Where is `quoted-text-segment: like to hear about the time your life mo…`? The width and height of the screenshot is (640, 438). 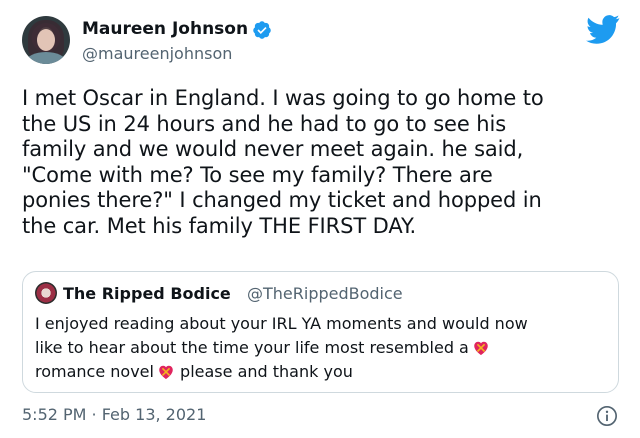
quoted-text-segment: like to hear about the time your life mo… is located at coordinates (252, 347).